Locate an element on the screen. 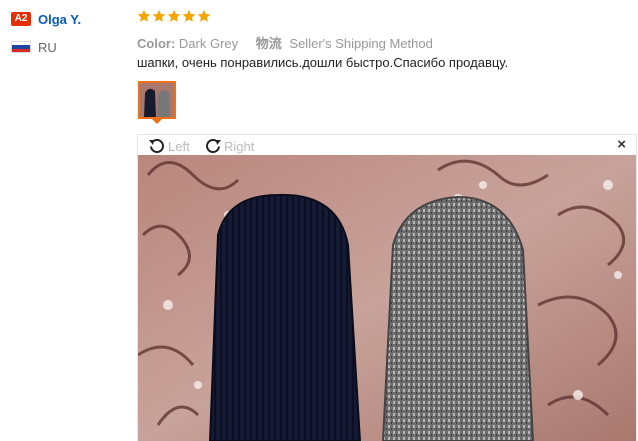  viewer-toolbar: Left Right × is located at coordinates (387, 145).